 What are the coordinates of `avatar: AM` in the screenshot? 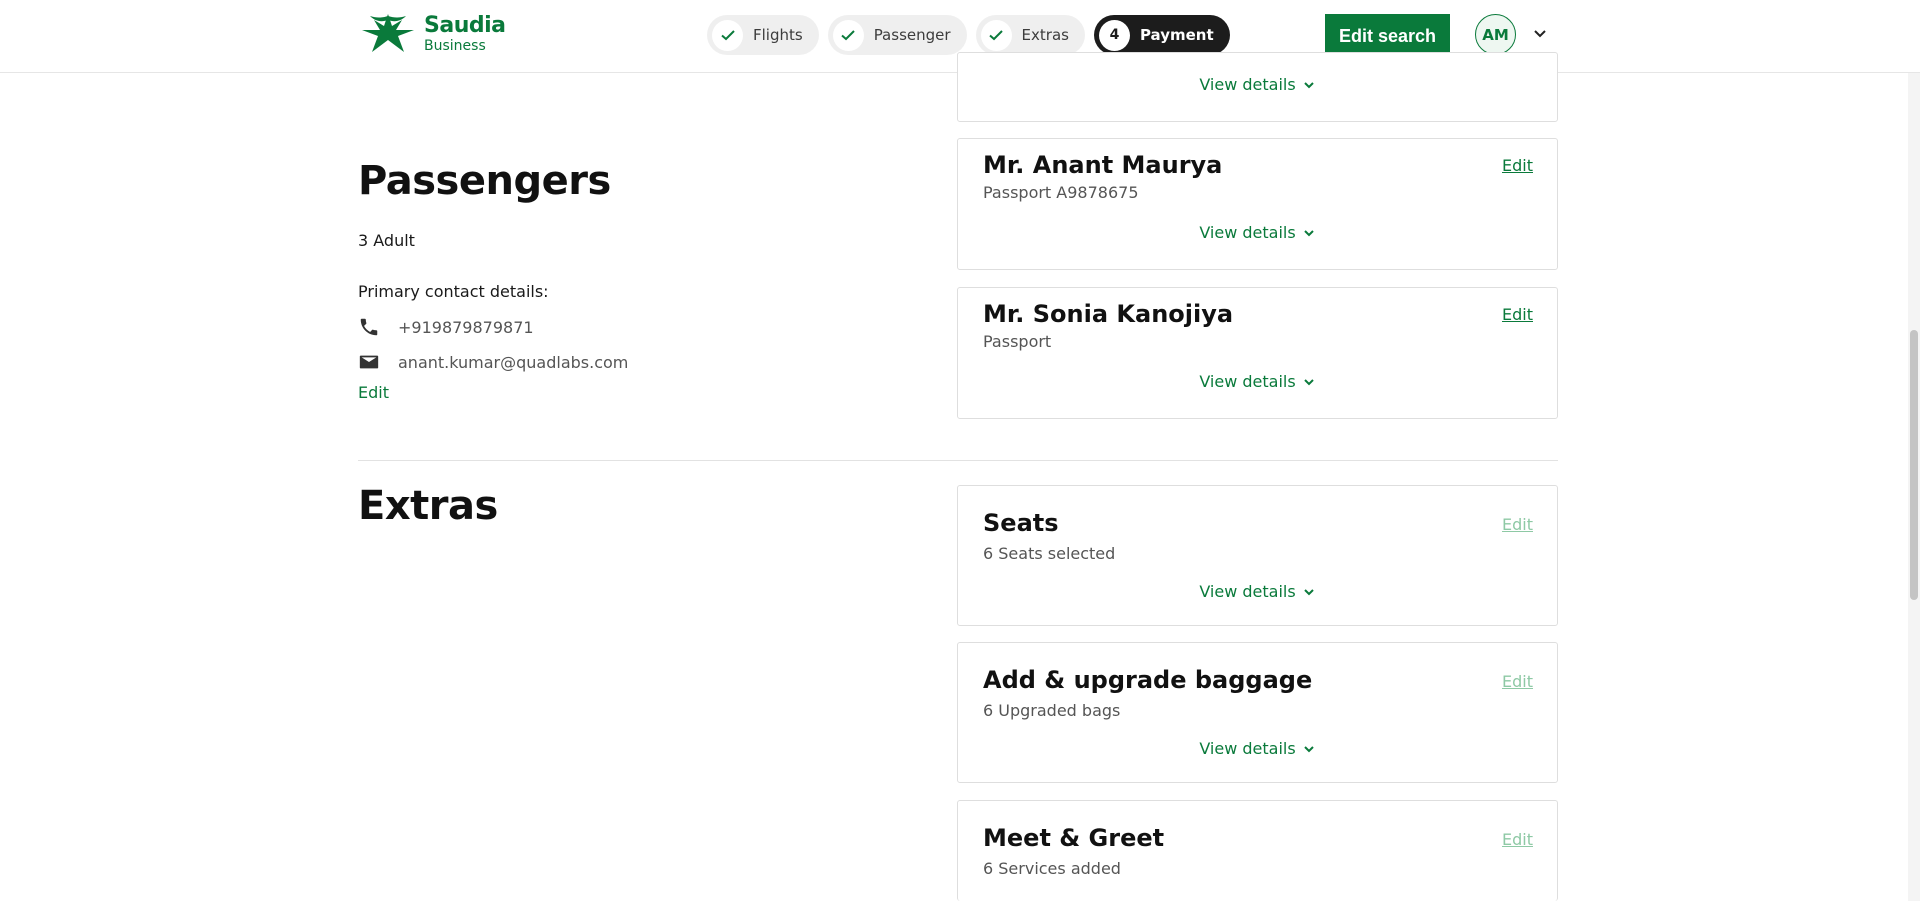 It's located at (1495, 34).